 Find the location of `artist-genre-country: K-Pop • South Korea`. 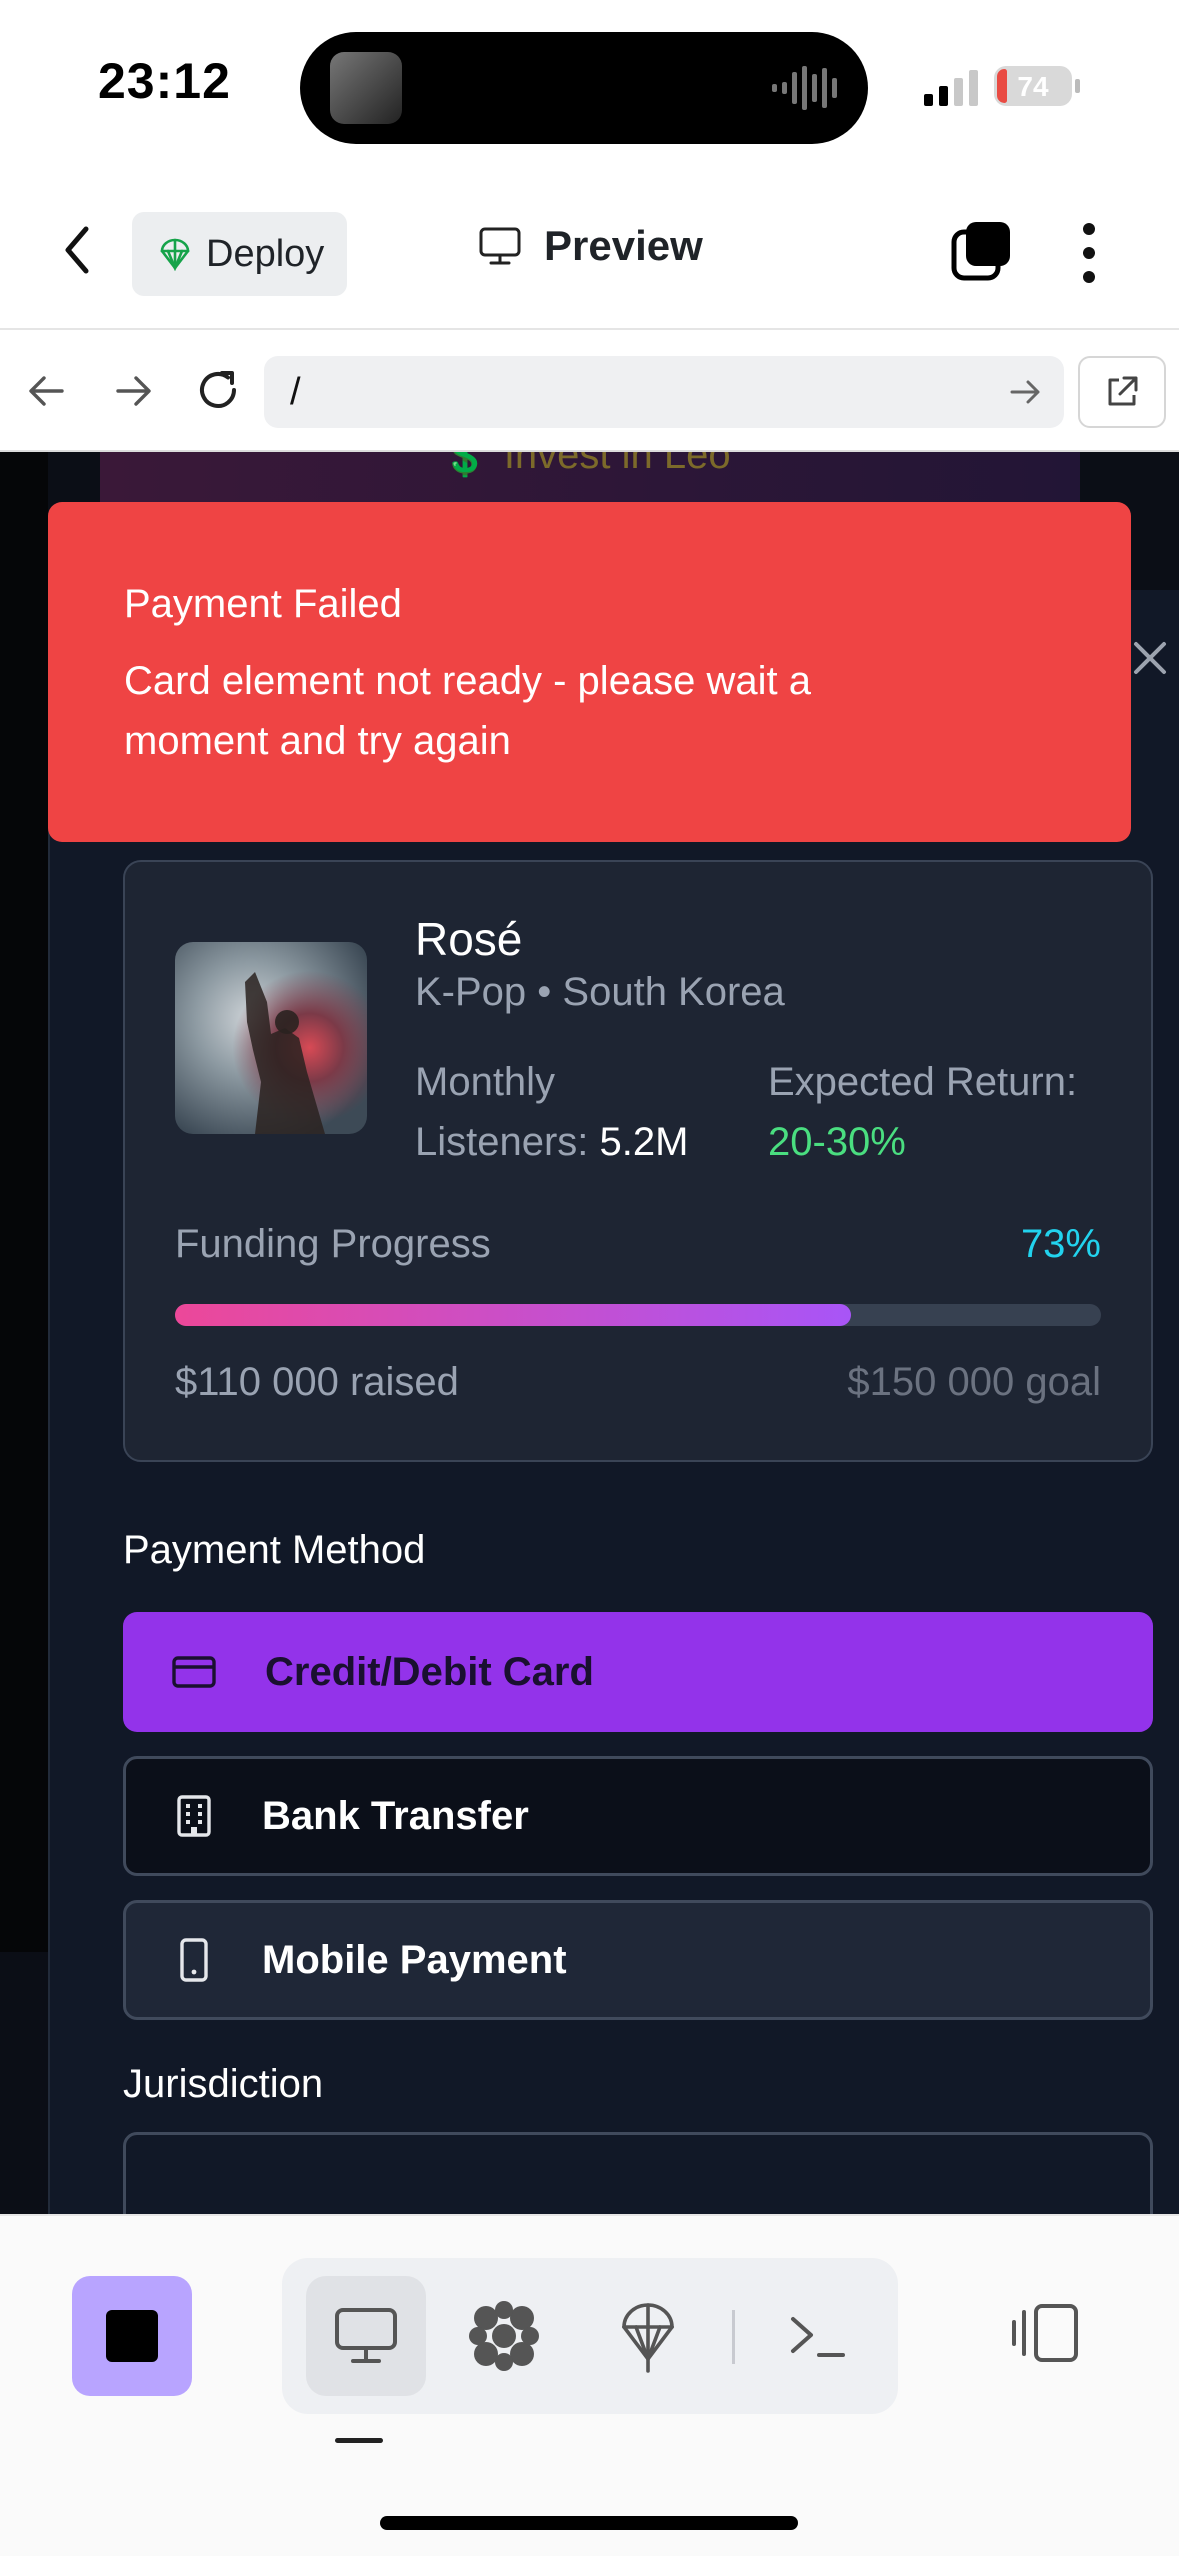

artist-genre-country: K-Pop • South Korea is located at coordinates (600, 992).